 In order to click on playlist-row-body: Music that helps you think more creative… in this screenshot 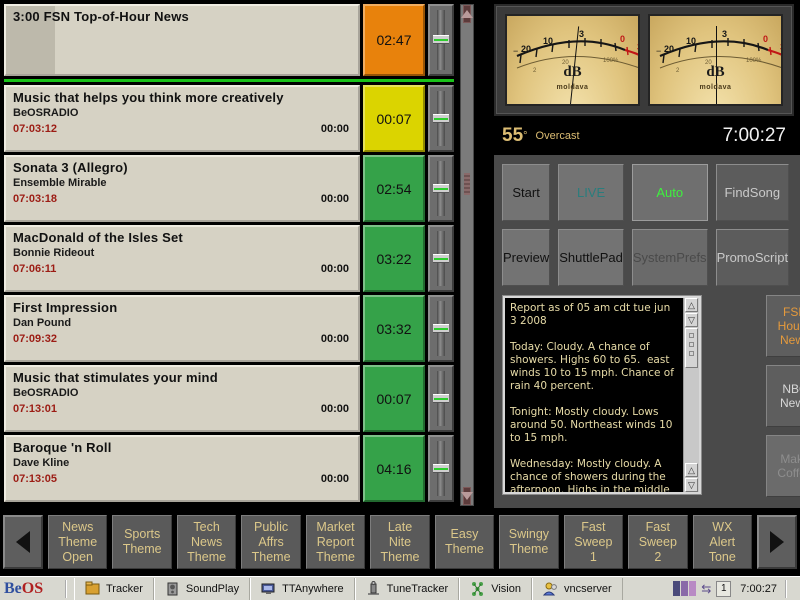, I will do `click(182, 118)`.